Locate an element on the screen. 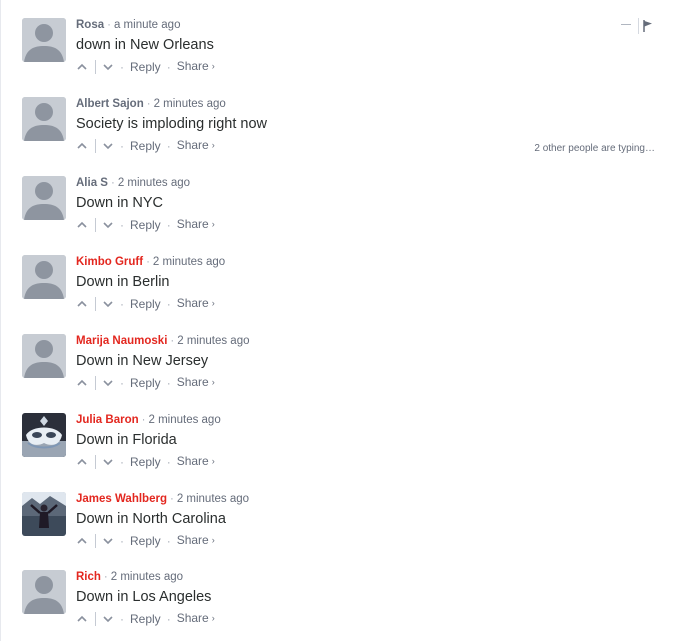  minus-icon is located at coordinates (626, 24).